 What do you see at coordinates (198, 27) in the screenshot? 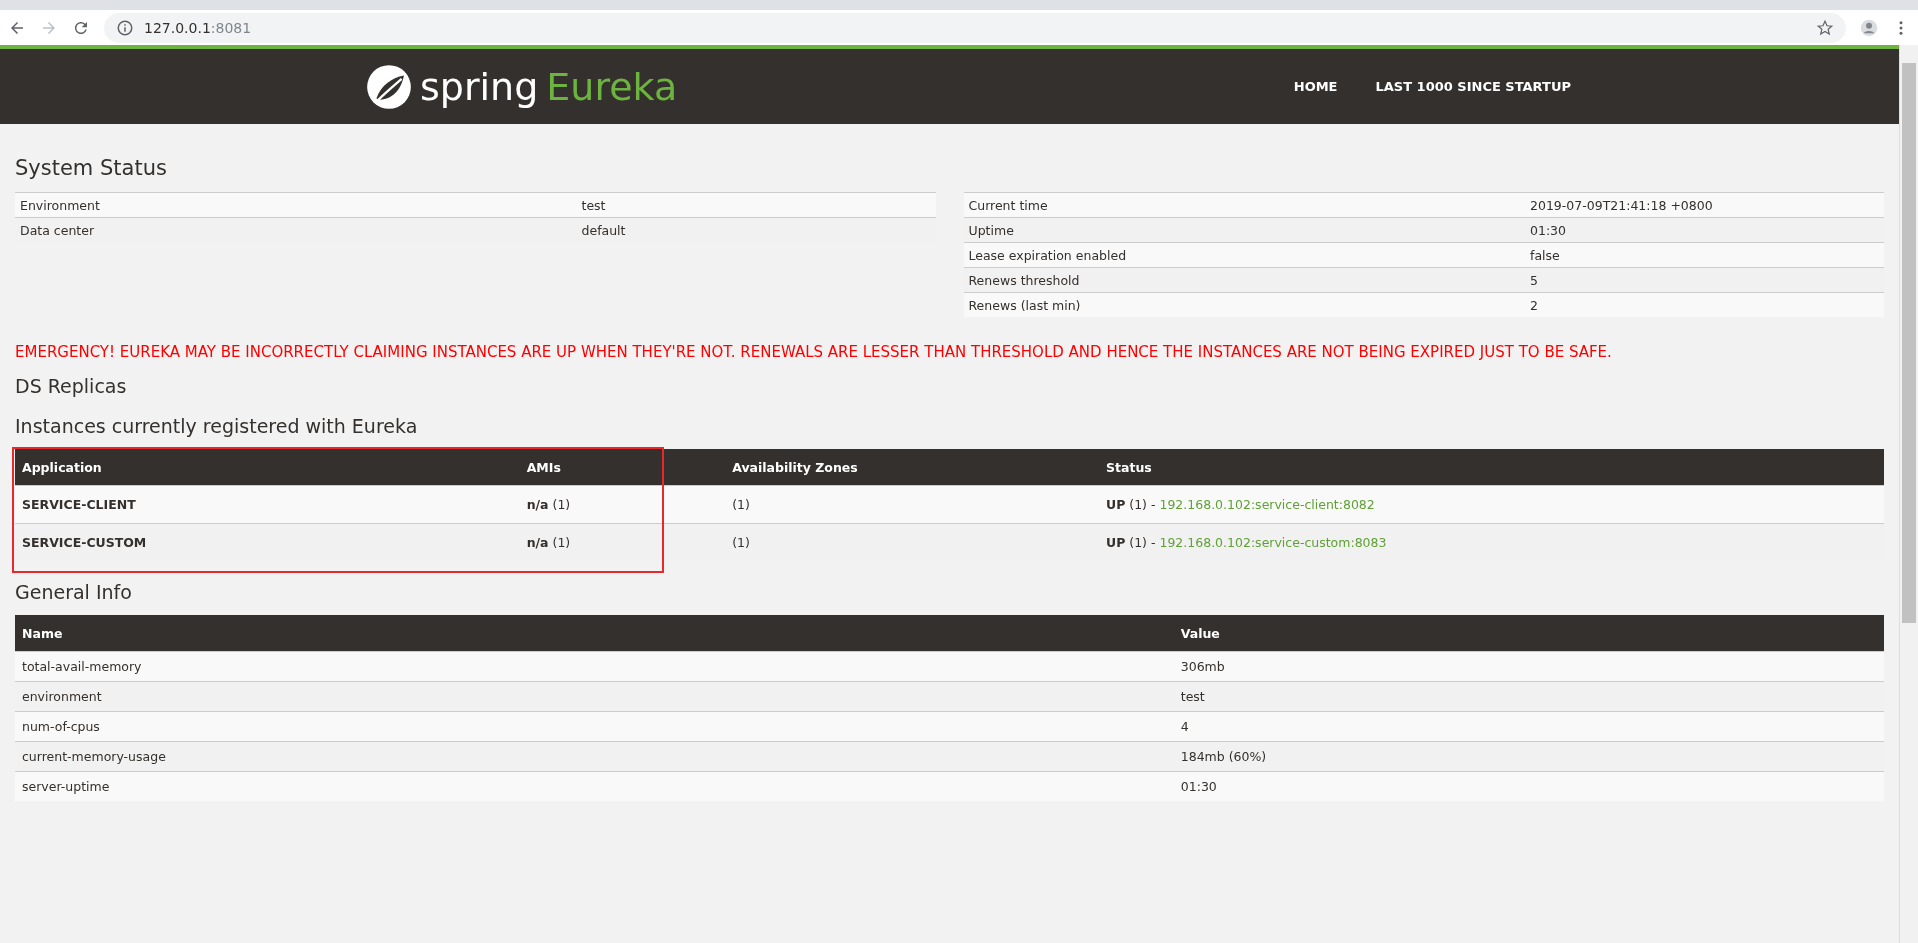
I see `url-text: 127.0.0.1:8081` at bounding box center [198, 27].